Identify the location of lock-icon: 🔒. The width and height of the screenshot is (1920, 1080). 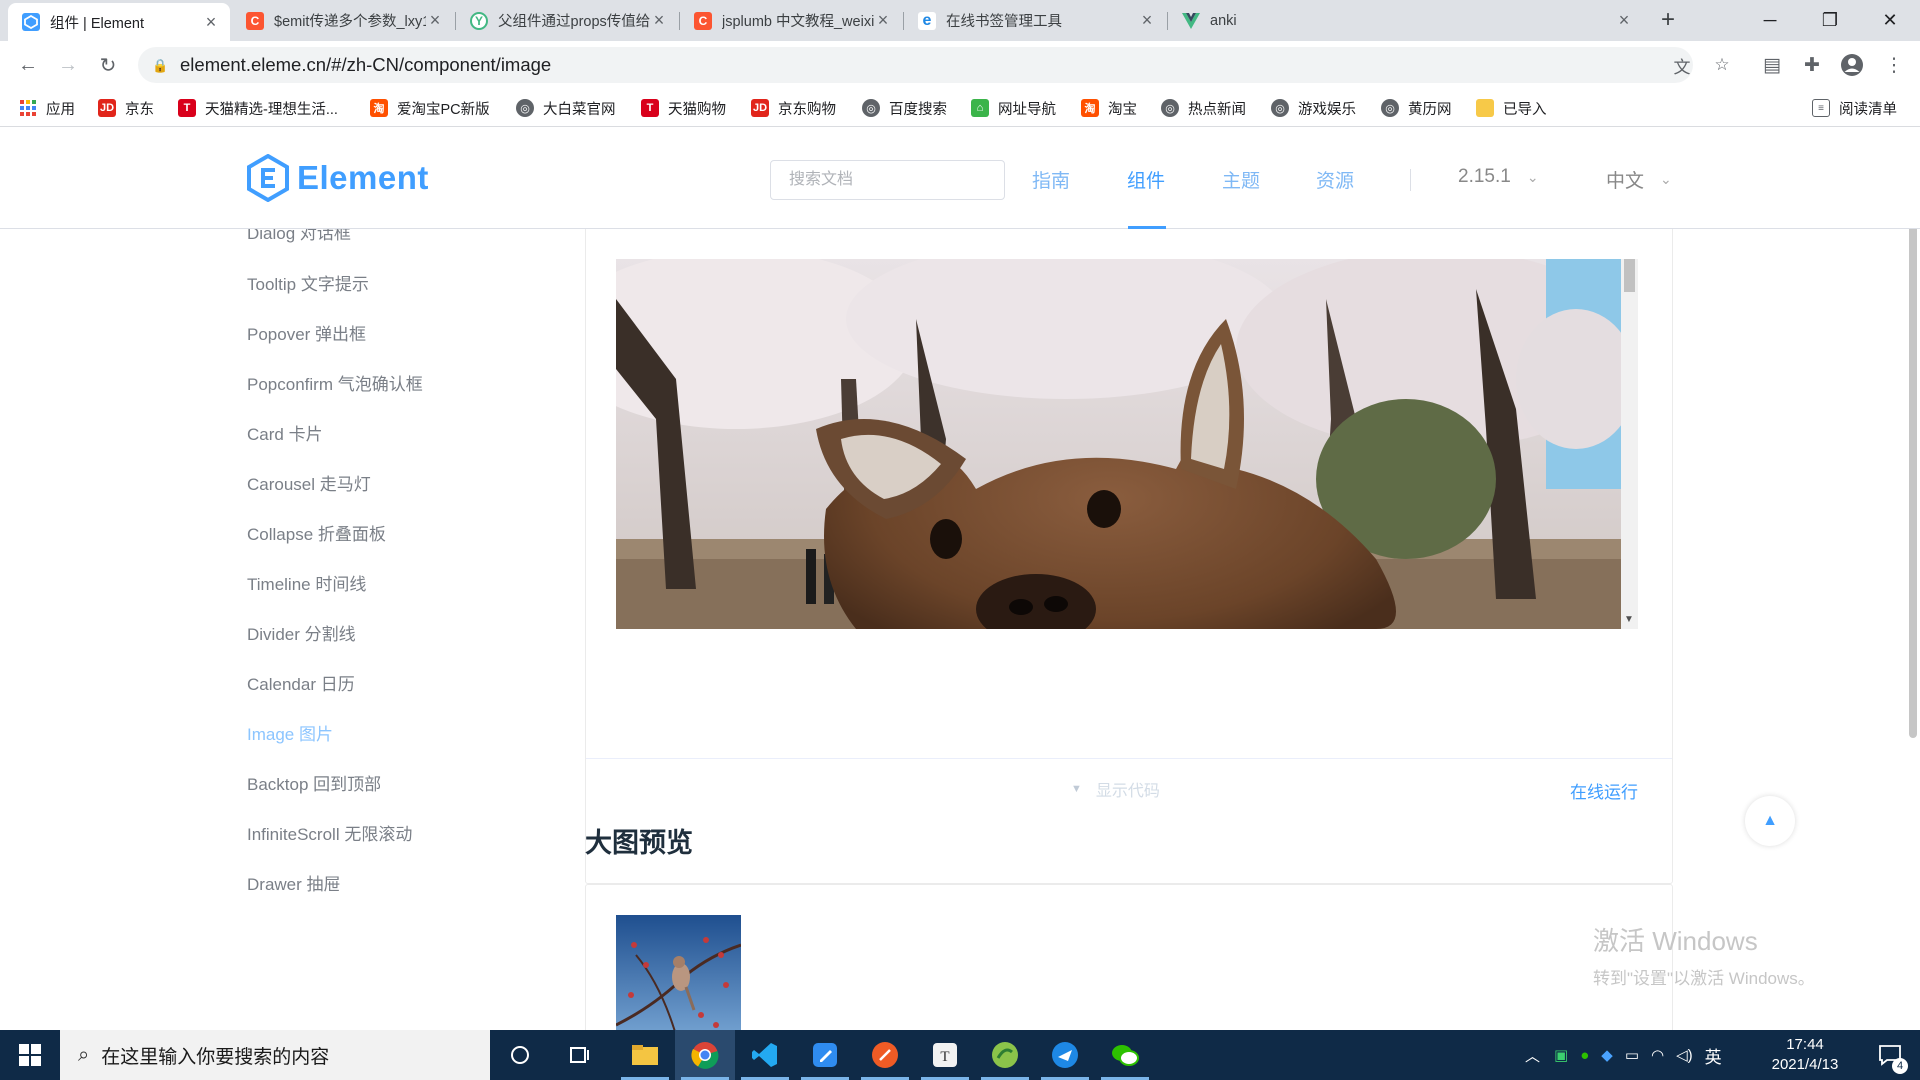
(160, 65).